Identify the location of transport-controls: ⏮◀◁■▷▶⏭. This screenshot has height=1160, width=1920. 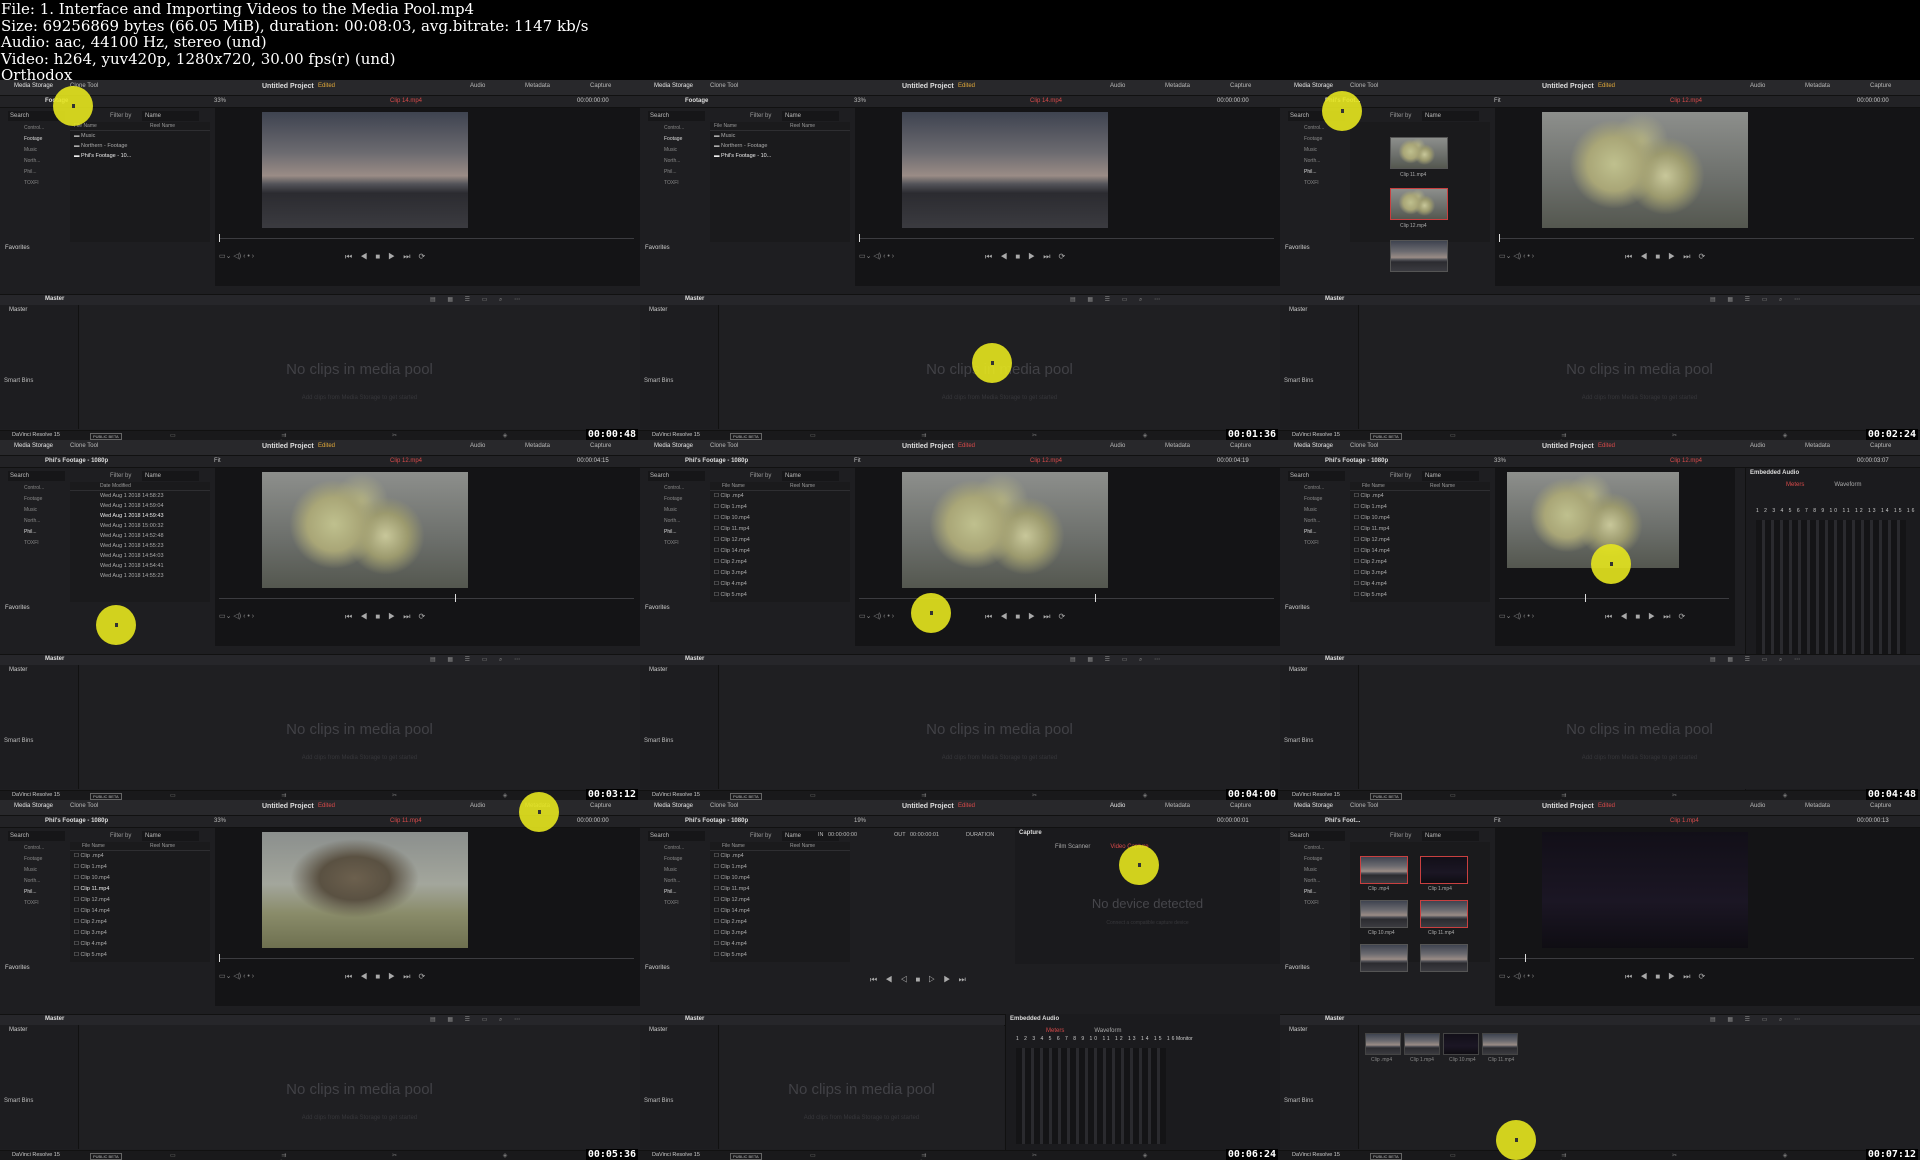
(922, 980).